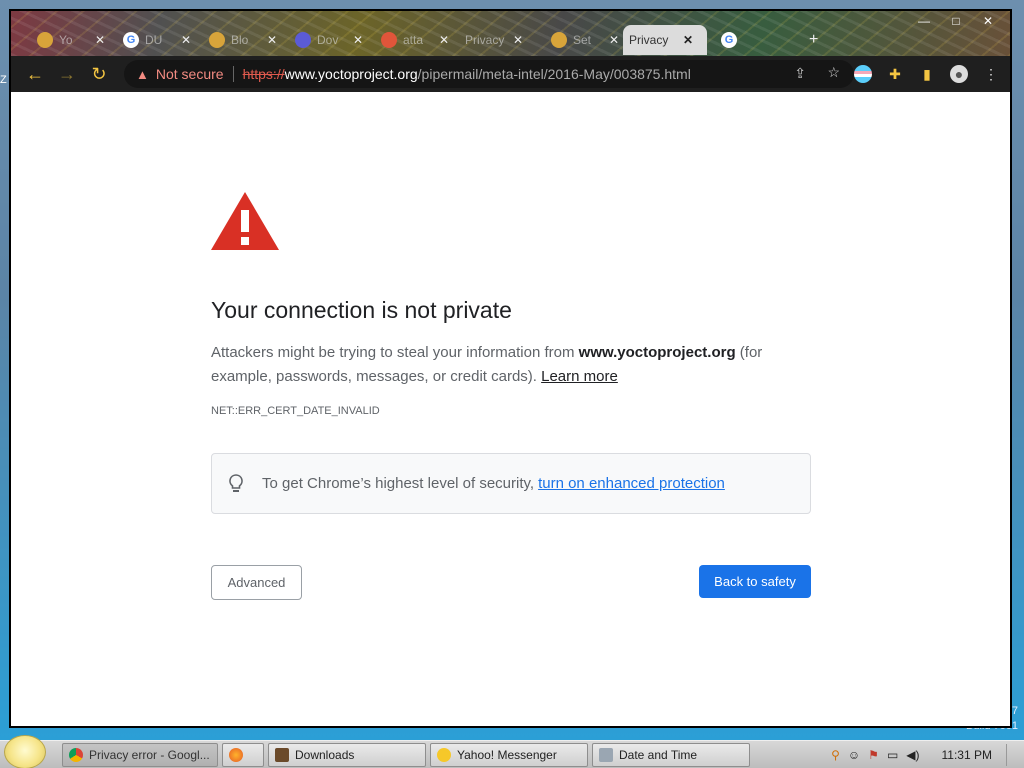  Describe the element at coordinates (895, 74) in the screenshot. I see `puzzle-extensions-icon: ✚` at that location.